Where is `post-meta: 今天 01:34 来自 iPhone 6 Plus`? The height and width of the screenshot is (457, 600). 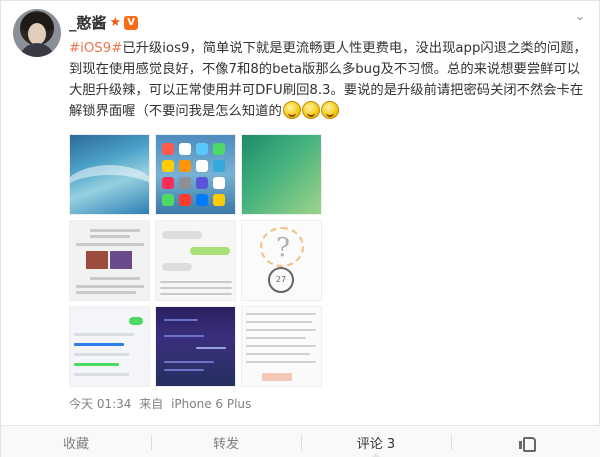 post-meta: 今天 01:34 来自 iPhone 6 Plus is located at coordinates (162, 403).